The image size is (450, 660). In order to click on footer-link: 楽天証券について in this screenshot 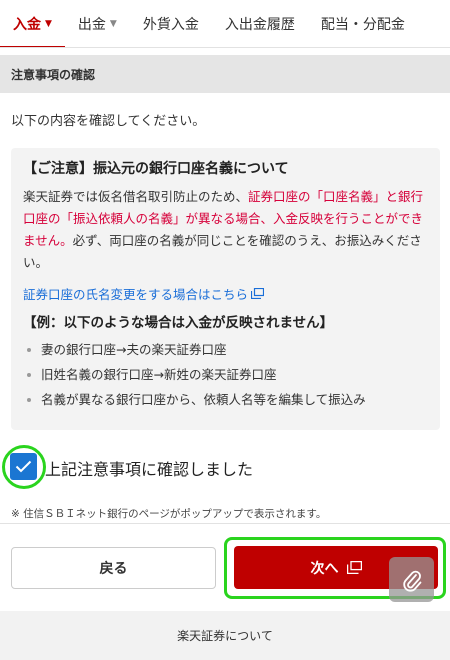, I will do `click(225, 635)`.